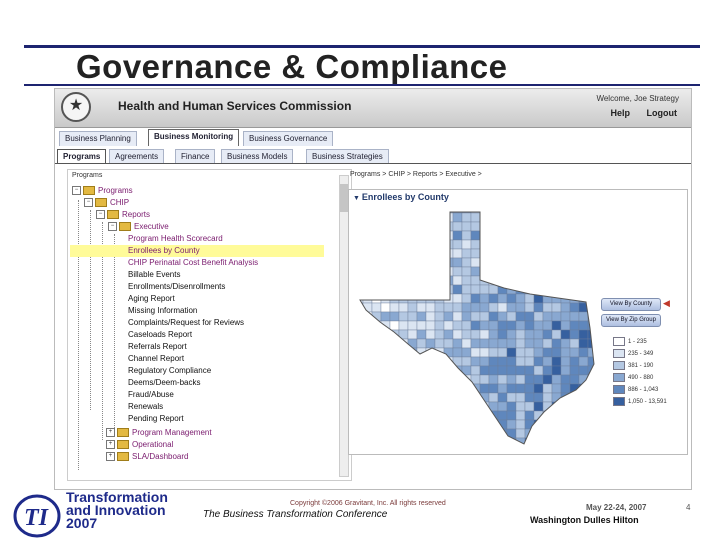 This screenshot has height=546, width=728. I want to click on scroll-thumb, so click(344, 198).